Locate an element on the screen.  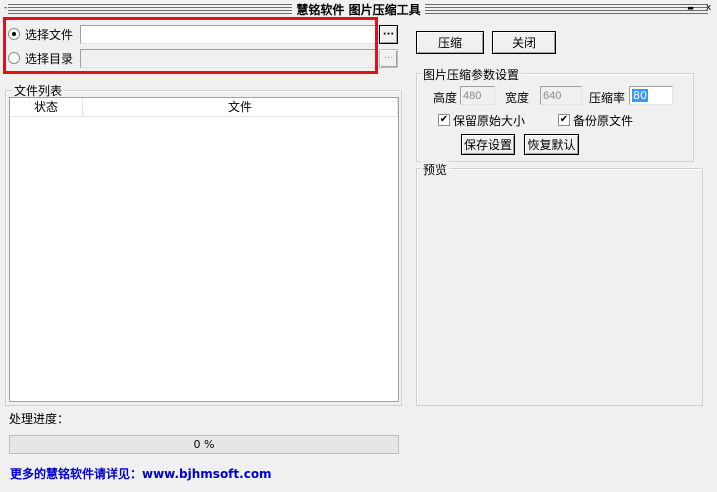
minimize-icon: ▬ is located at coordinates (690, 8).